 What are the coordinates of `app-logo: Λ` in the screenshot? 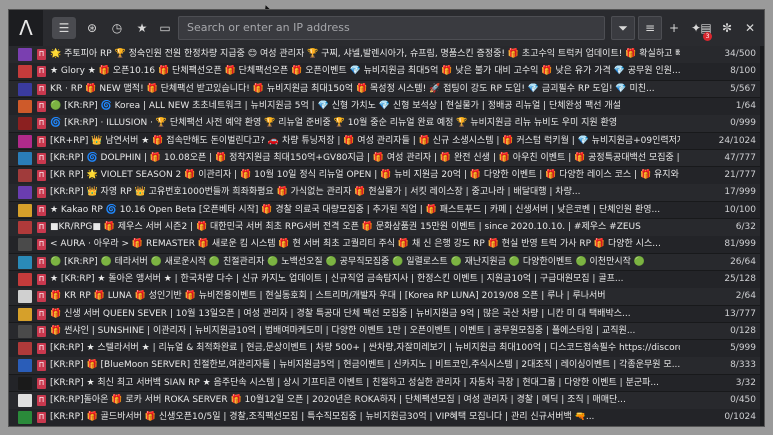 It's located at (26, 28).